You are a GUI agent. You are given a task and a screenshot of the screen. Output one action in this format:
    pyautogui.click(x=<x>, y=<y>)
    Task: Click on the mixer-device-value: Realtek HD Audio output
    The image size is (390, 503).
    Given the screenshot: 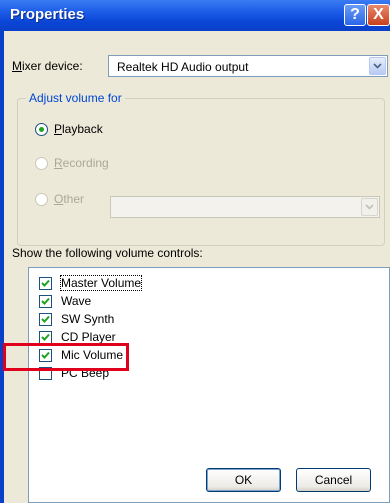 What is the action you would take?
    pyautogui.click(x=183, y=67)
    